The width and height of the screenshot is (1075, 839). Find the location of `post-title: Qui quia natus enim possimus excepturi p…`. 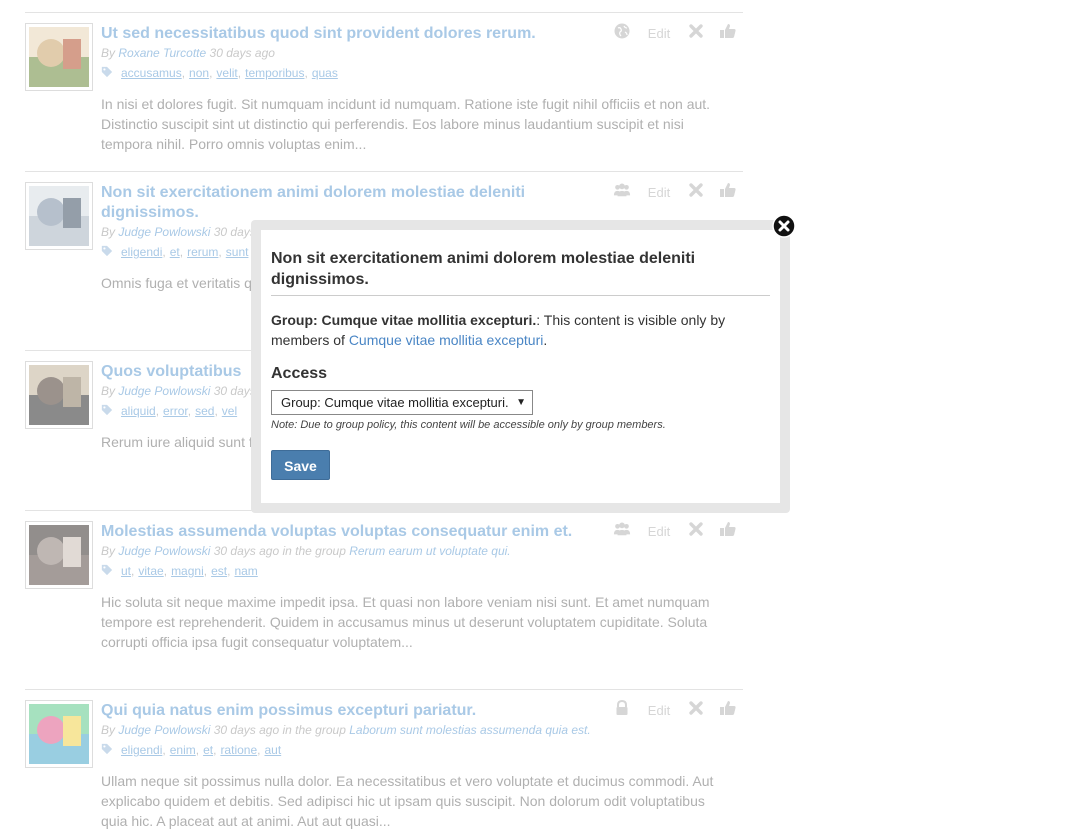

post-title: Qui quia natus enim possimus excepturi p… is located at coordinates (341, 711).